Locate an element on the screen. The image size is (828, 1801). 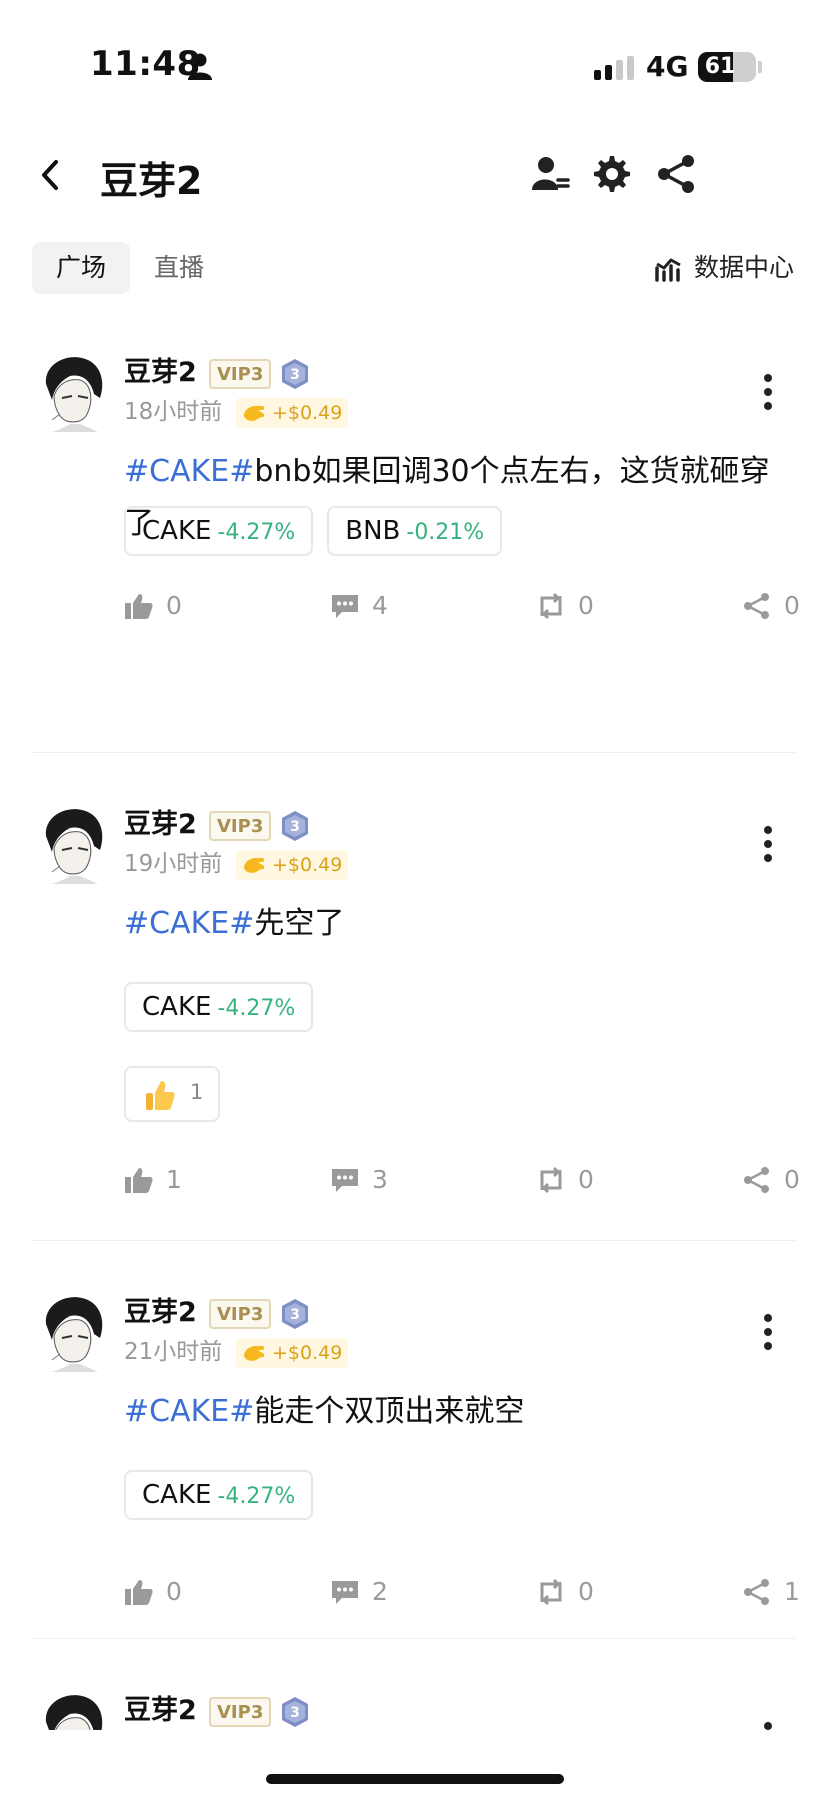
reaction-chip: 1 is located at coordinates (172, 1094).